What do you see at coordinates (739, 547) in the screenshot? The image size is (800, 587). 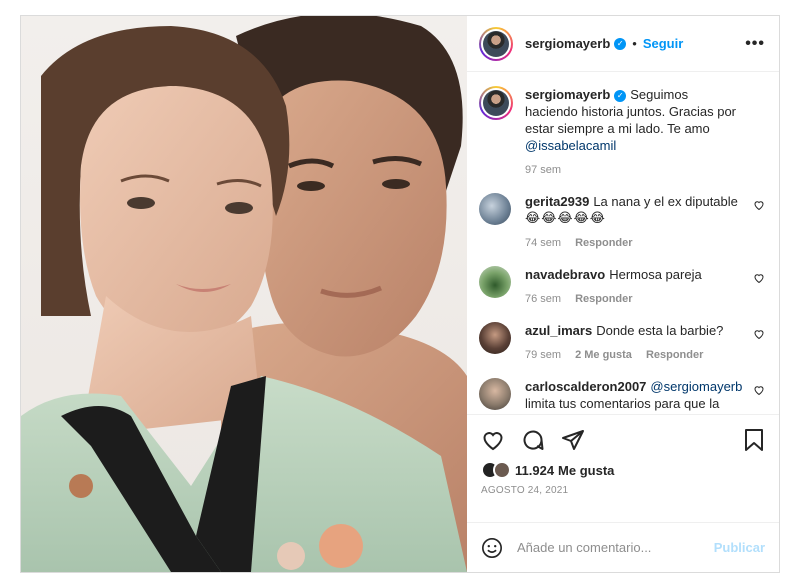 I see `publish-button: Publicar` at bounding box center [739, 547].